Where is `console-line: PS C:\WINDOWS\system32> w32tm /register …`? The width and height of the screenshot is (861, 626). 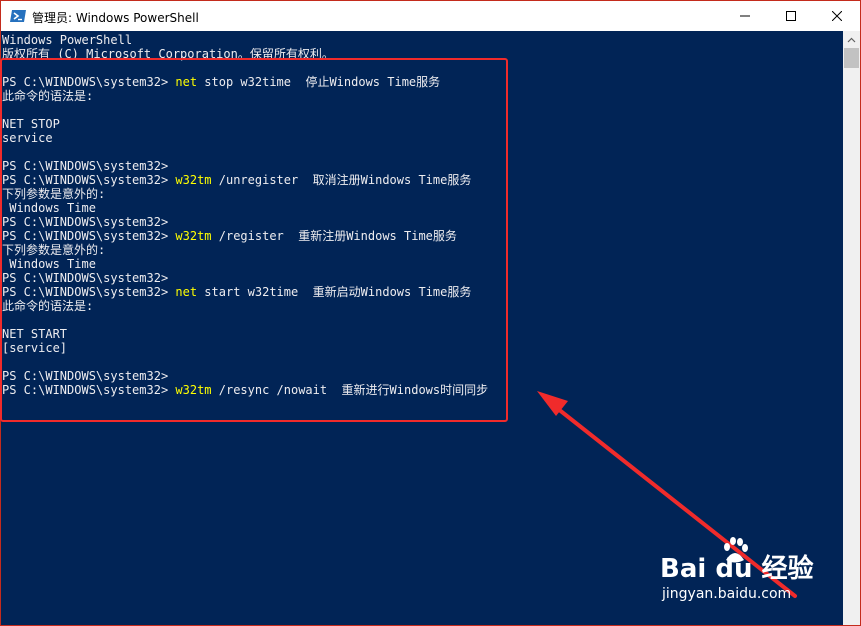
console-line: PS C:\WINDOWS\system32> w32tm /register … is located at coordinates (245, 236).